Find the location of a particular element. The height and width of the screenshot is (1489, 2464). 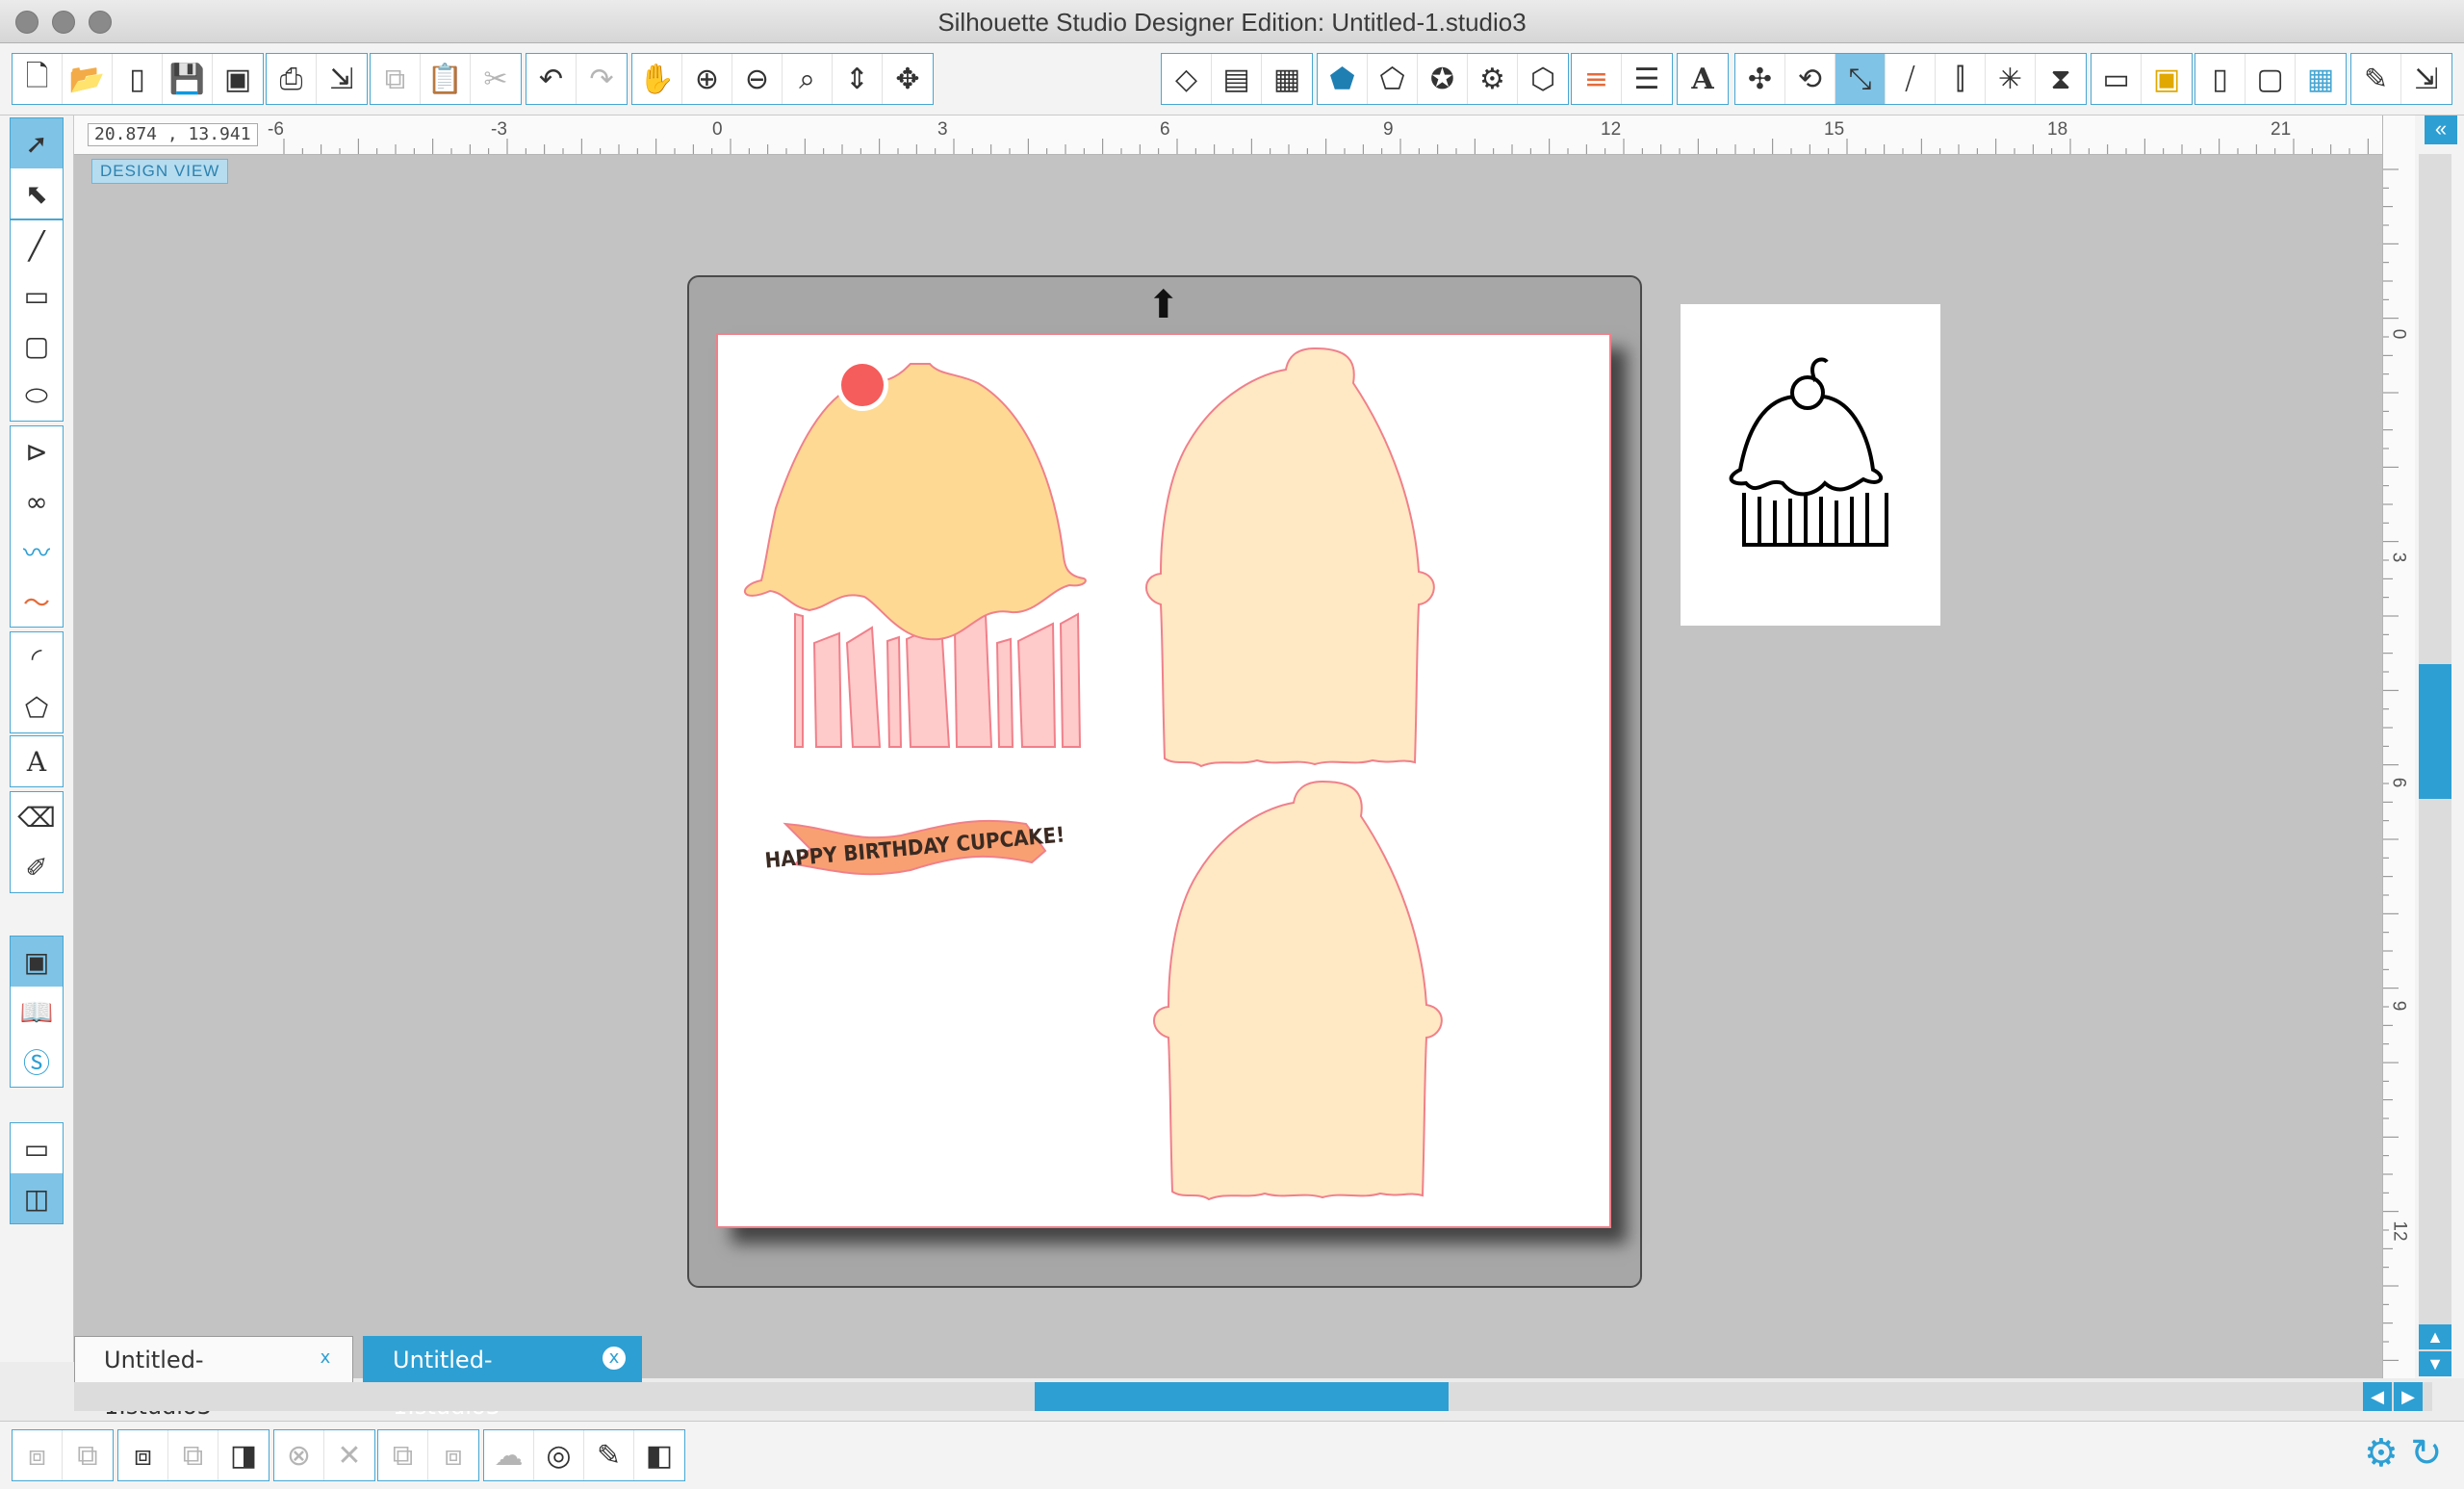

scroll-down-arrow-icon: ▼ is located at coordinates (2435, 1363).